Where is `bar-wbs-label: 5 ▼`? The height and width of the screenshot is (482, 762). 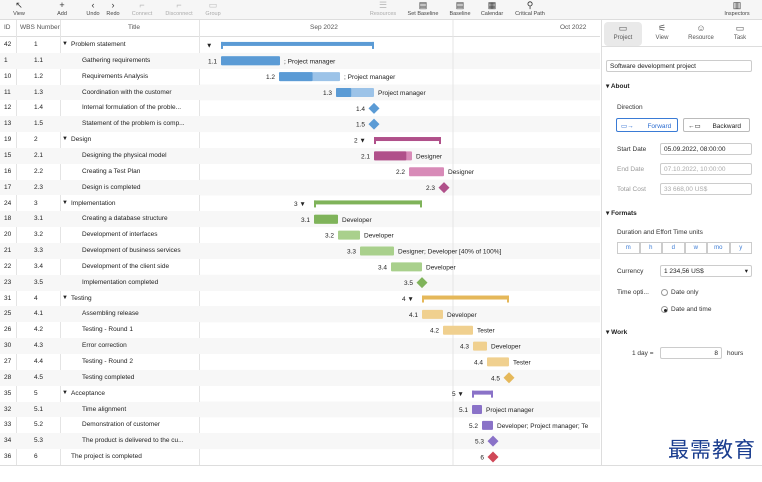
bar-wbs-label: 5 ▼ is located at coordinates (458, 394).